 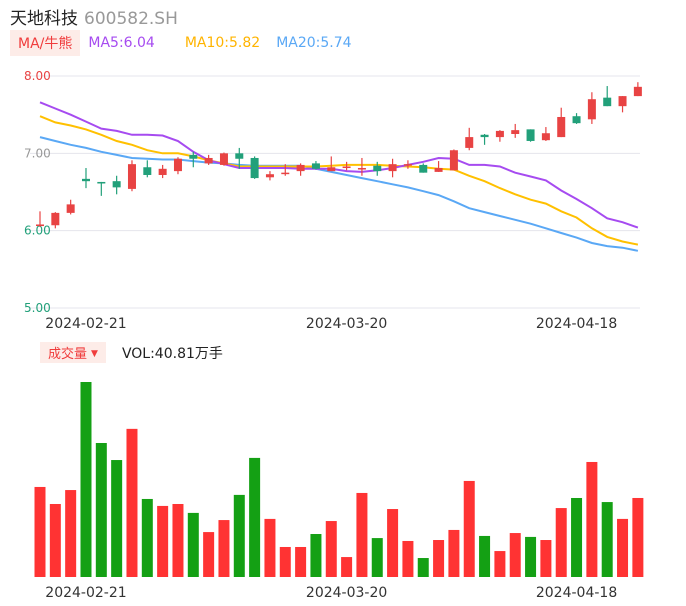 I want to click on y-tick-label: 7.00, so click(x=37, y=153).